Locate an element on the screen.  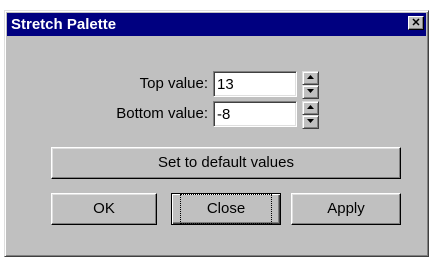
close-label: Close is located at coordinates (226, 208).